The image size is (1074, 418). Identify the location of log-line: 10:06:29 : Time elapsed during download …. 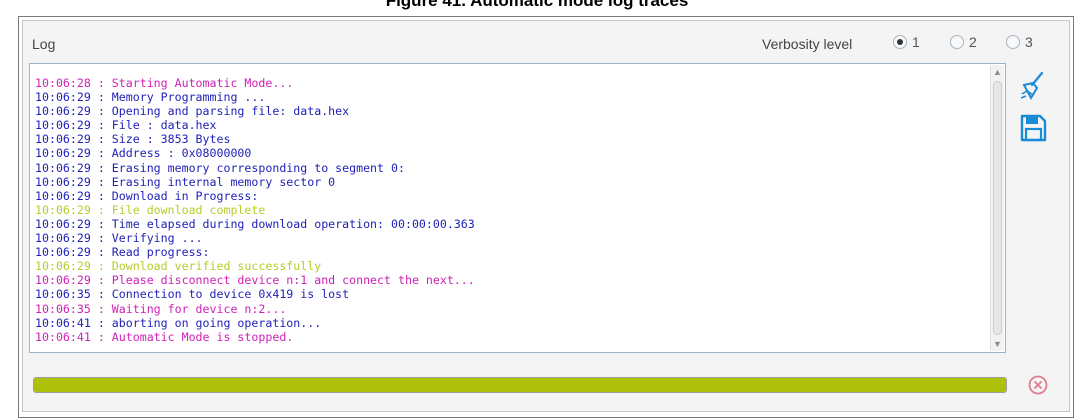
(255, 224).